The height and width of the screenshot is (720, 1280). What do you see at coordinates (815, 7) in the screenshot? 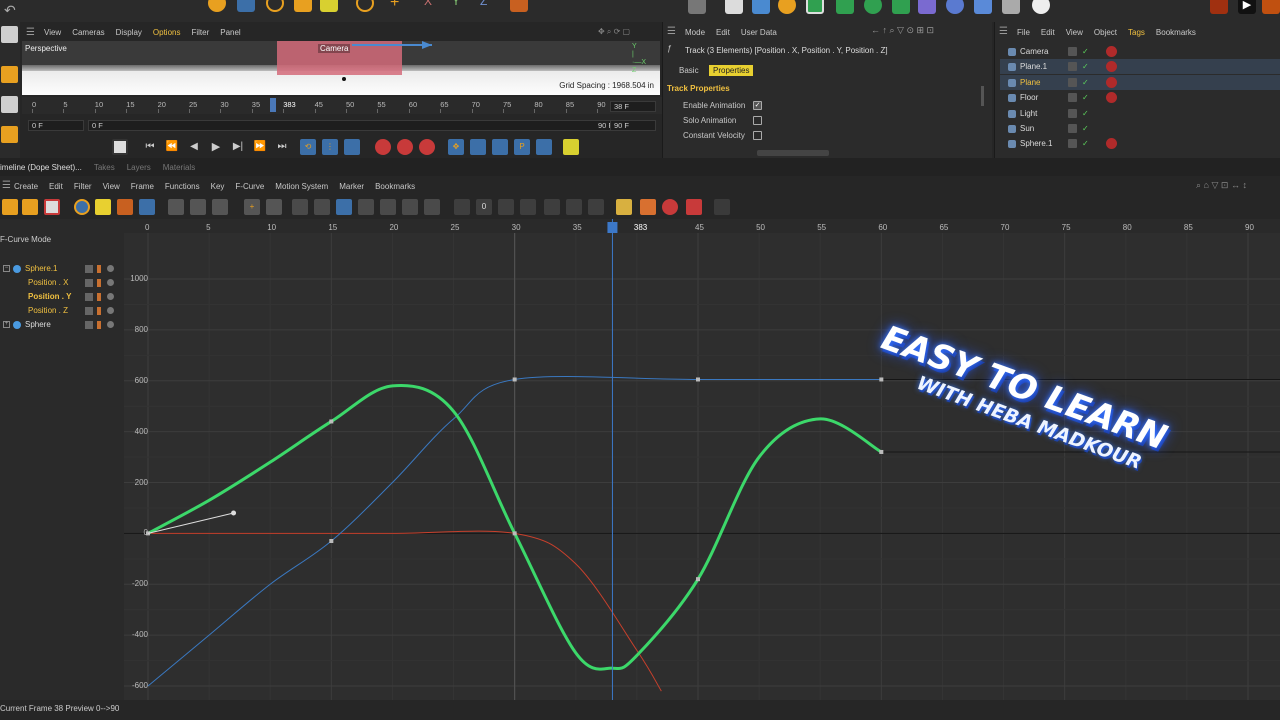
I see `subdivision-icon` at bounding box center [815, 7].